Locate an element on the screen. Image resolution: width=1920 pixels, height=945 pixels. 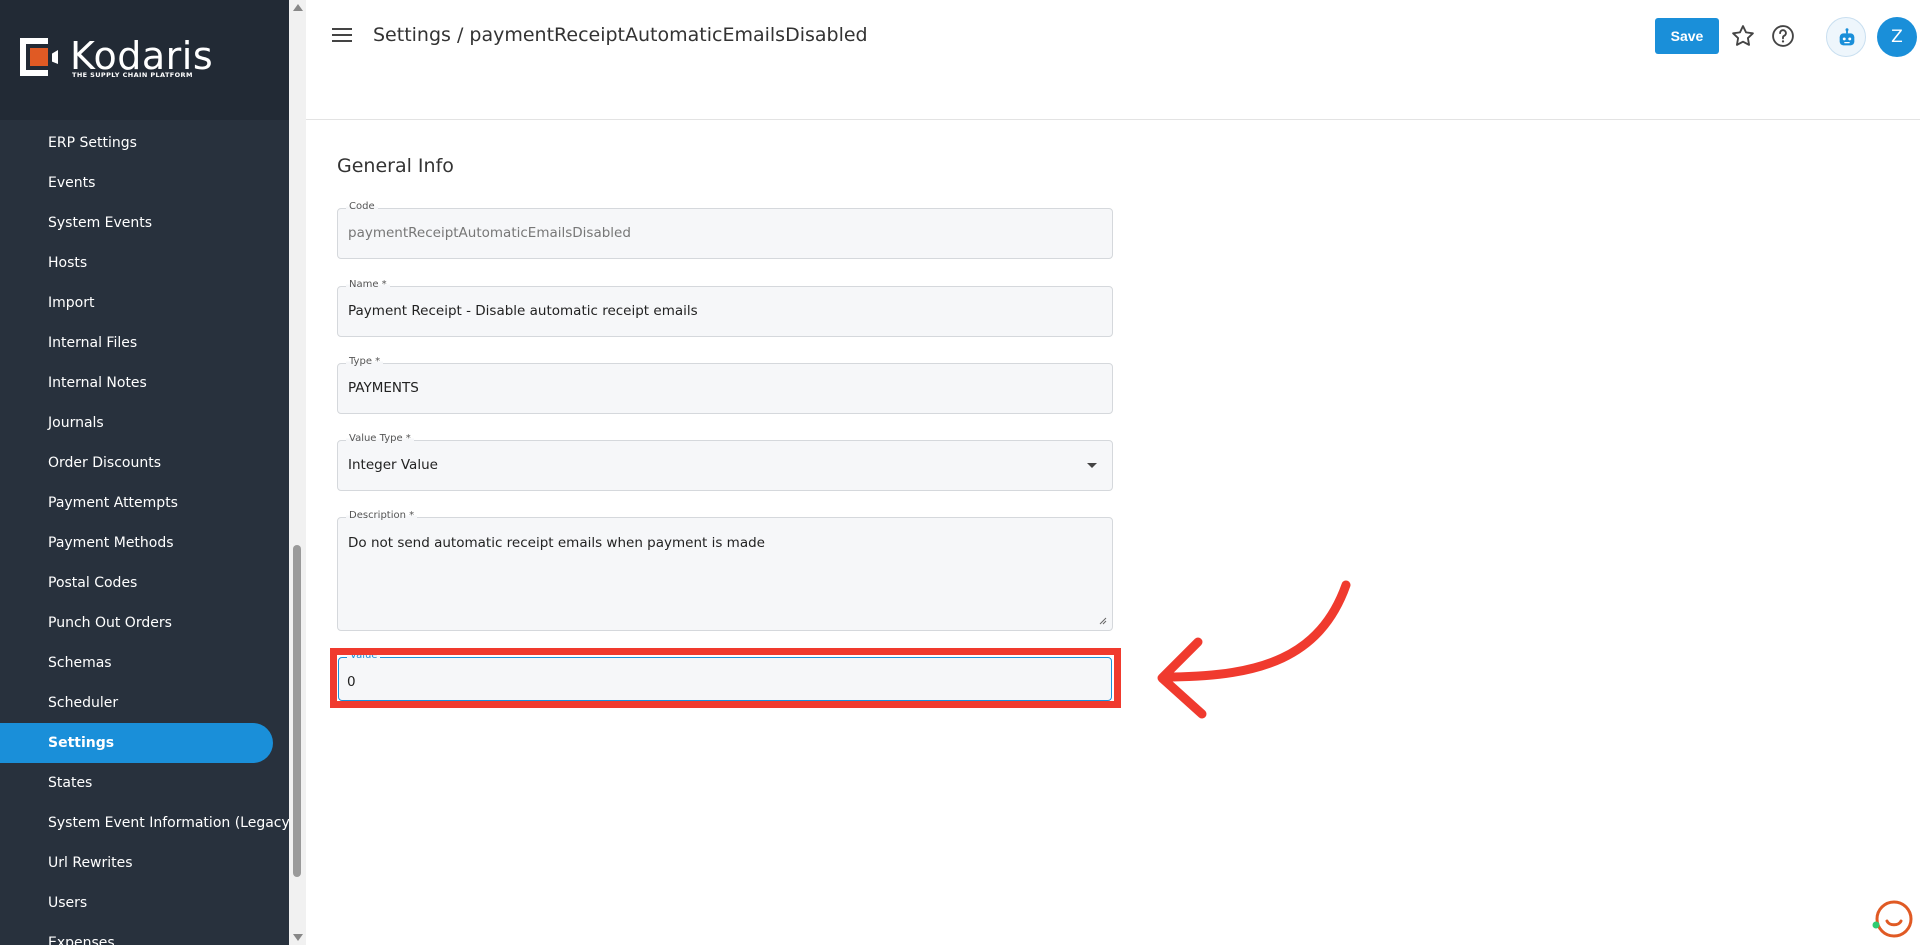
sidebar-item-hosts: Hosts is located at coordinates (144, 263).